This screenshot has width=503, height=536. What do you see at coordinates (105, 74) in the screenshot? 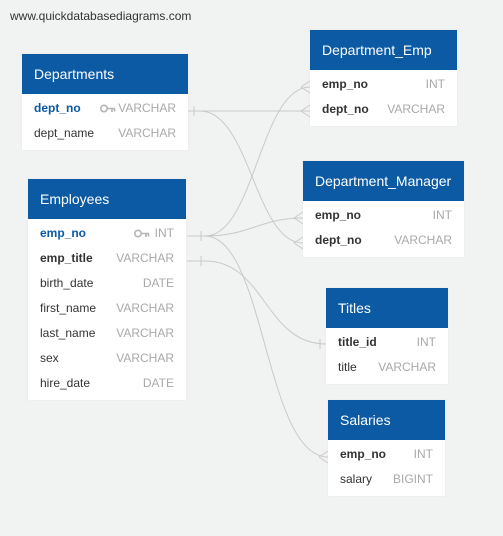
I see `table-title: Departments` at bounding box center [105, 74].